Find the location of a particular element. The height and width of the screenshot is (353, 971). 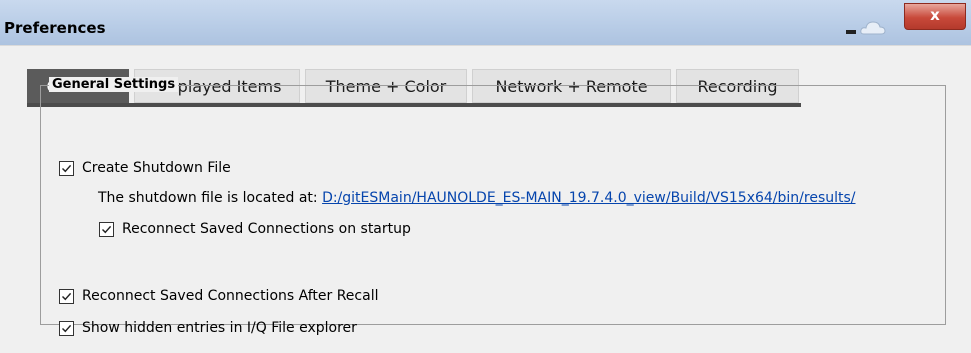

title-bar: Preferences x is located at coordinates (485, 22).